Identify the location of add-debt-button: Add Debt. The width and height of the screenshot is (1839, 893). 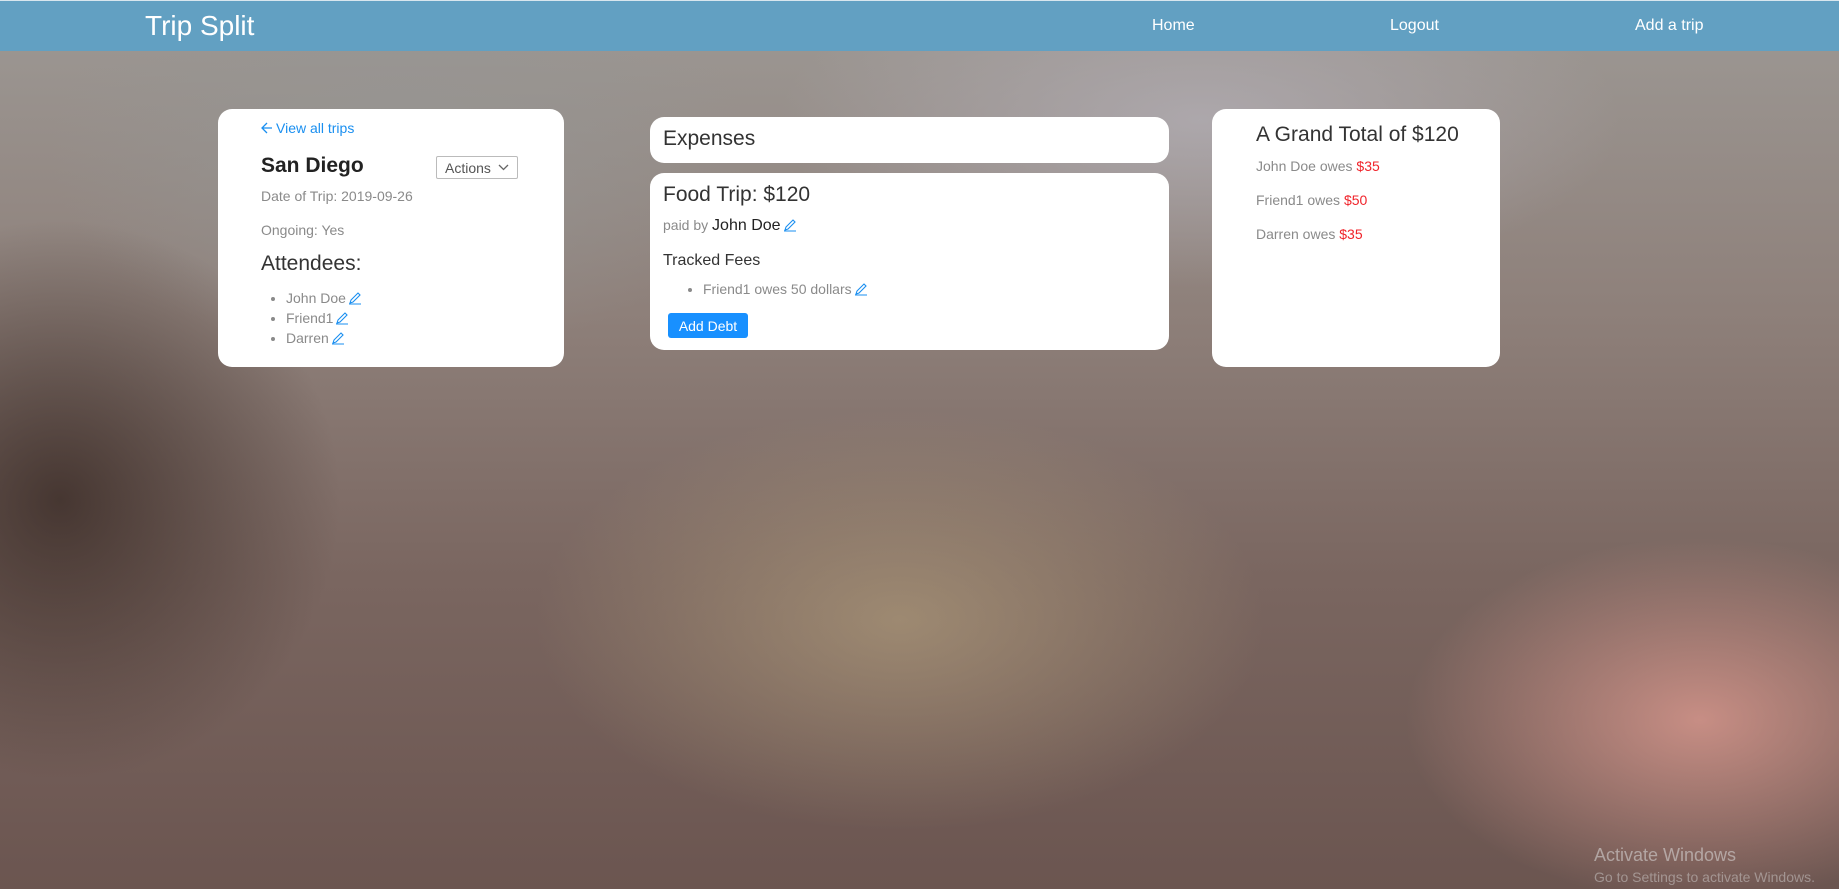
(708, 325).